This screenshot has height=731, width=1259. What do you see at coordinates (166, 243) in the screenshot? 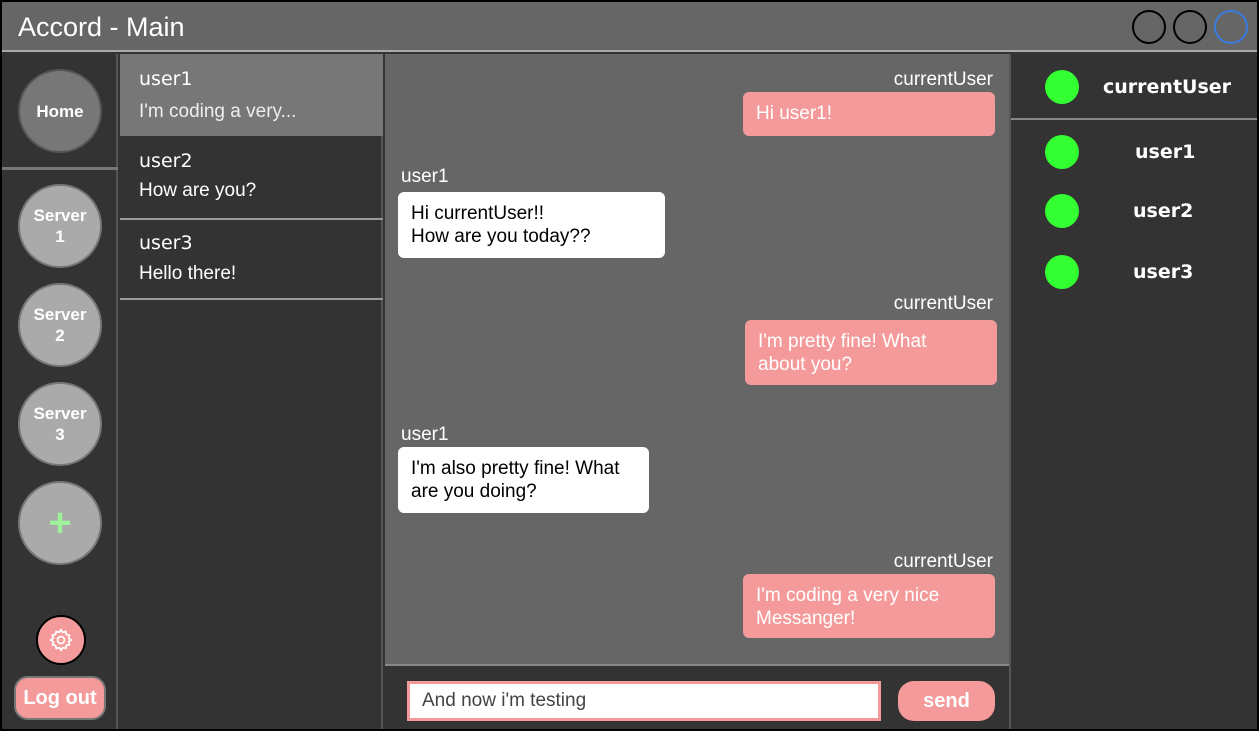
I see `conversation-name: user3` at bounding box center [166, 243].